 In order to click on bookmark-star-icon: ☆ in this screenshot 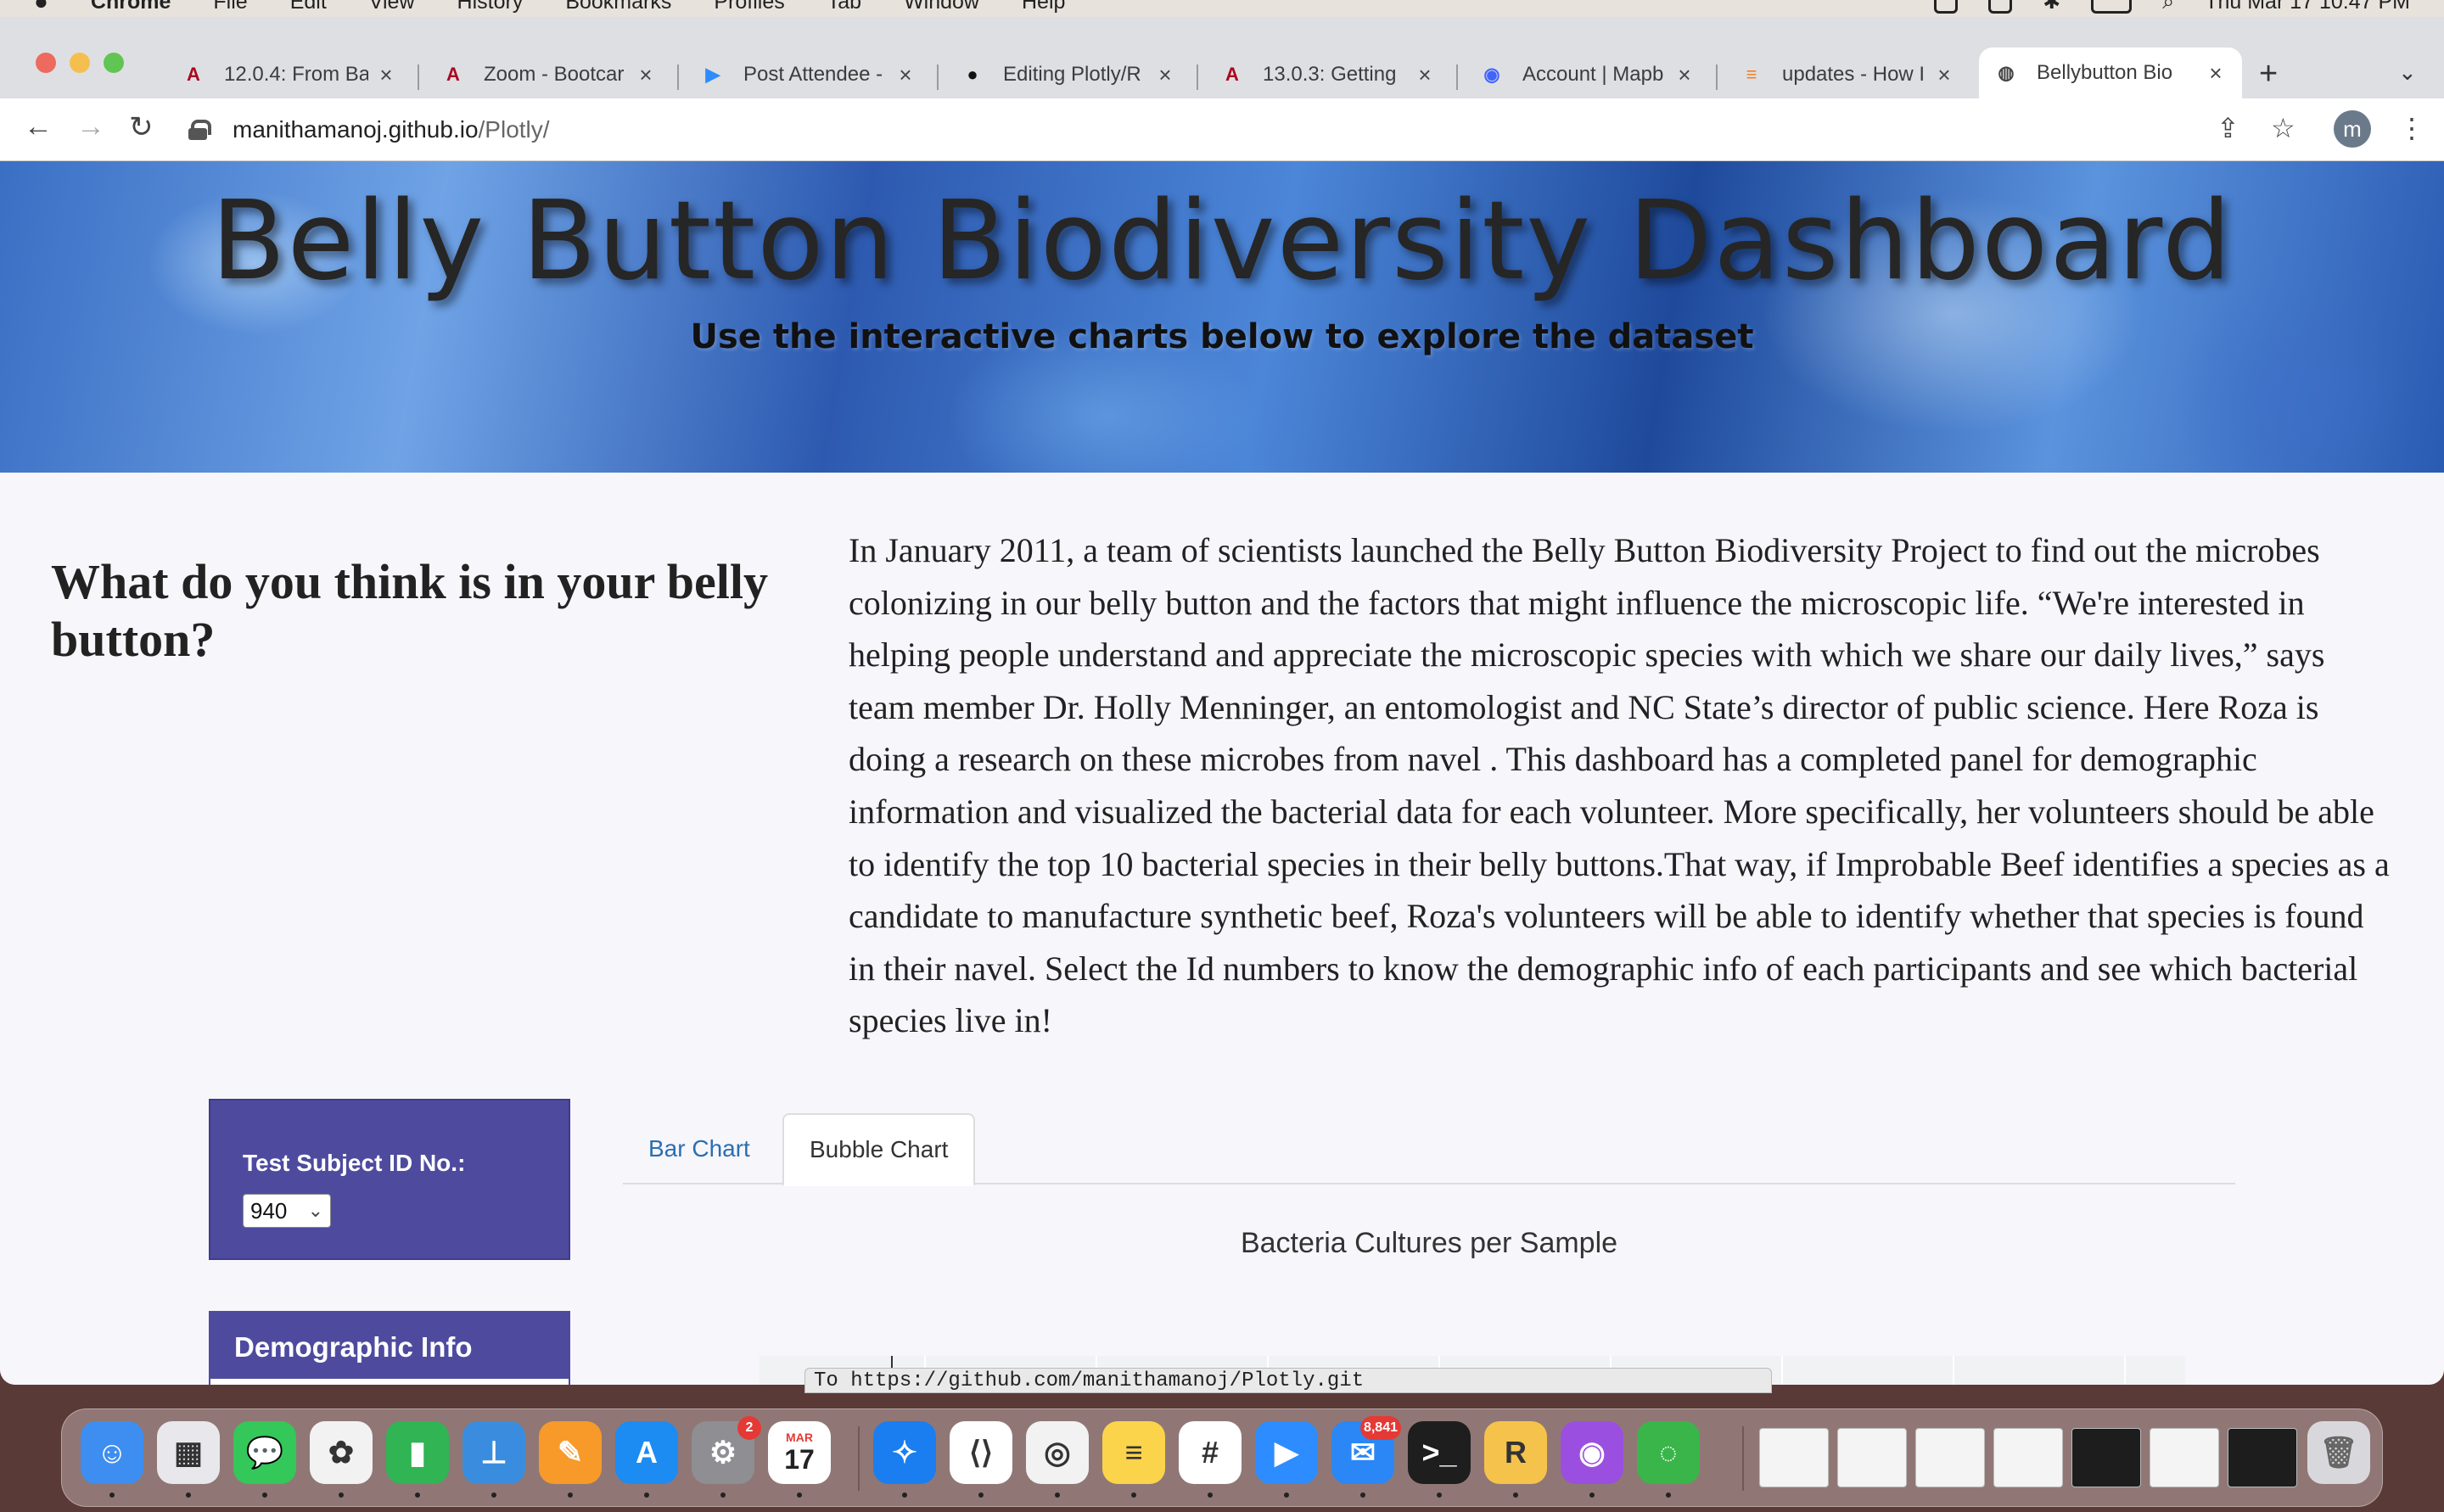, I will do `click(2283, 128)`.